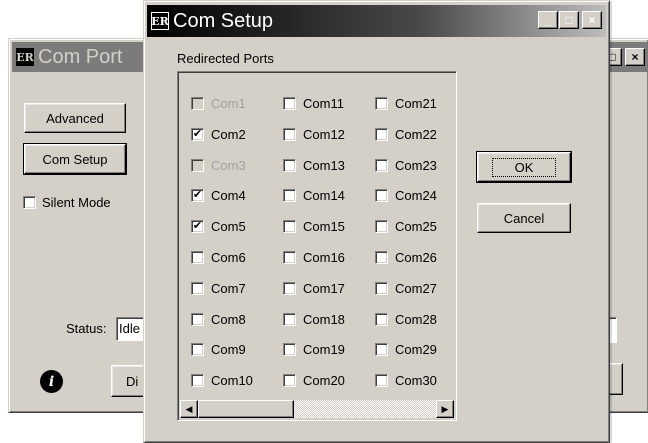  What do you see at coordinates (416, 319) in the screenshot?
I see `port-label: Com28` at bounding box center [416, 319].